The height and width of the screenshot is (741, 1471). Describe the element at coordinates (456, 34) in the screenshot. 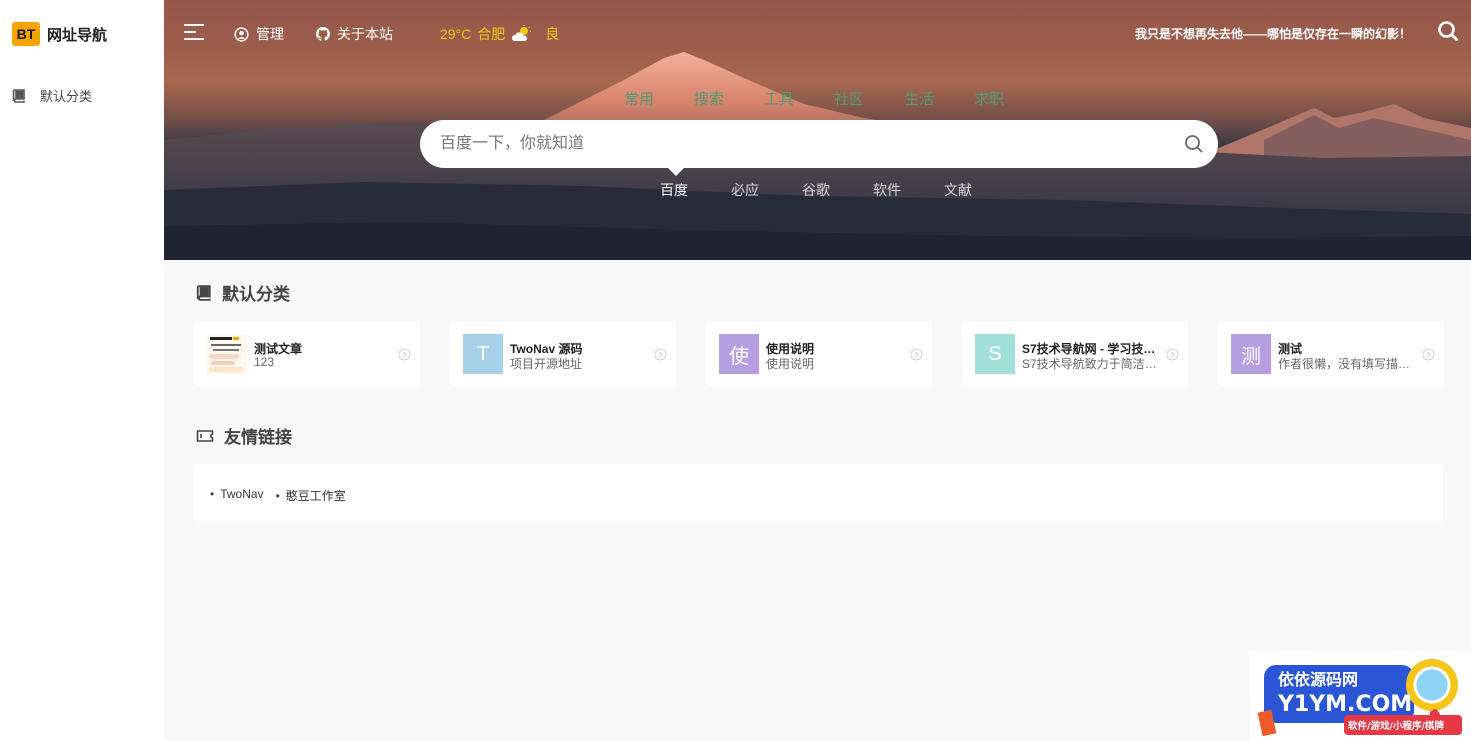

I see `weather-temp: 29°C` at that location.